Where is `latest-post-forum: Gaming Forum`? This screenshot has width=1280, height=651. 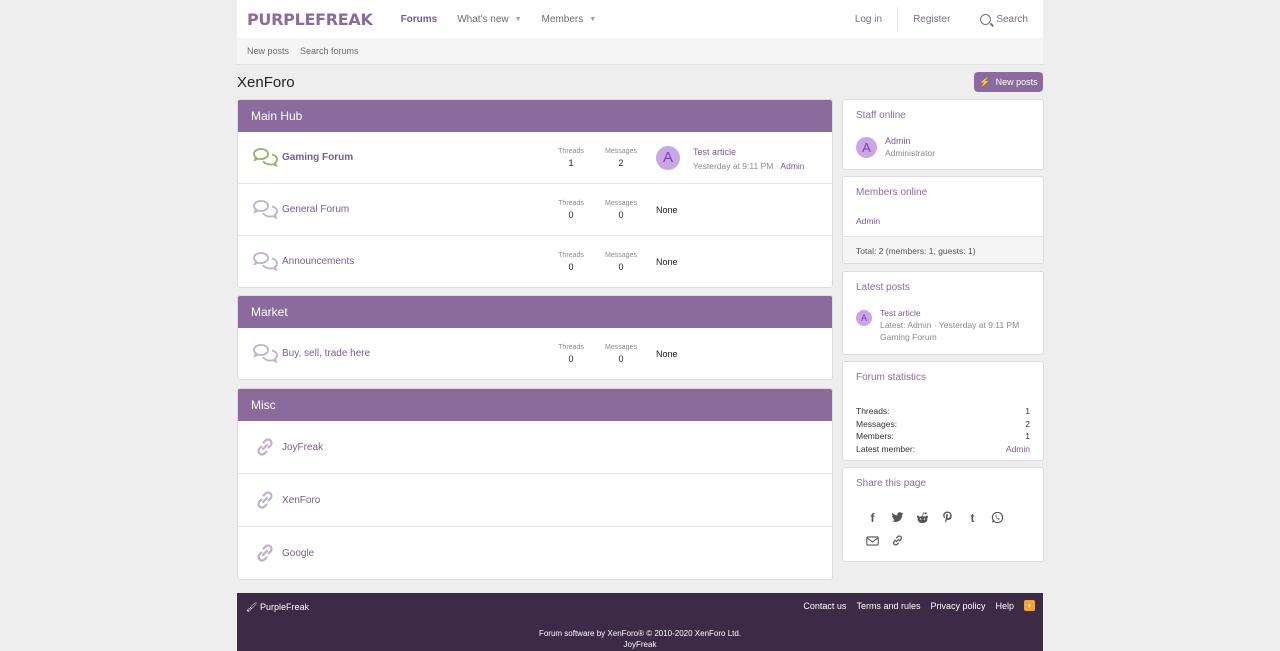
latest-post-forum: Gaming Forum is located at coordinates (949, 337).